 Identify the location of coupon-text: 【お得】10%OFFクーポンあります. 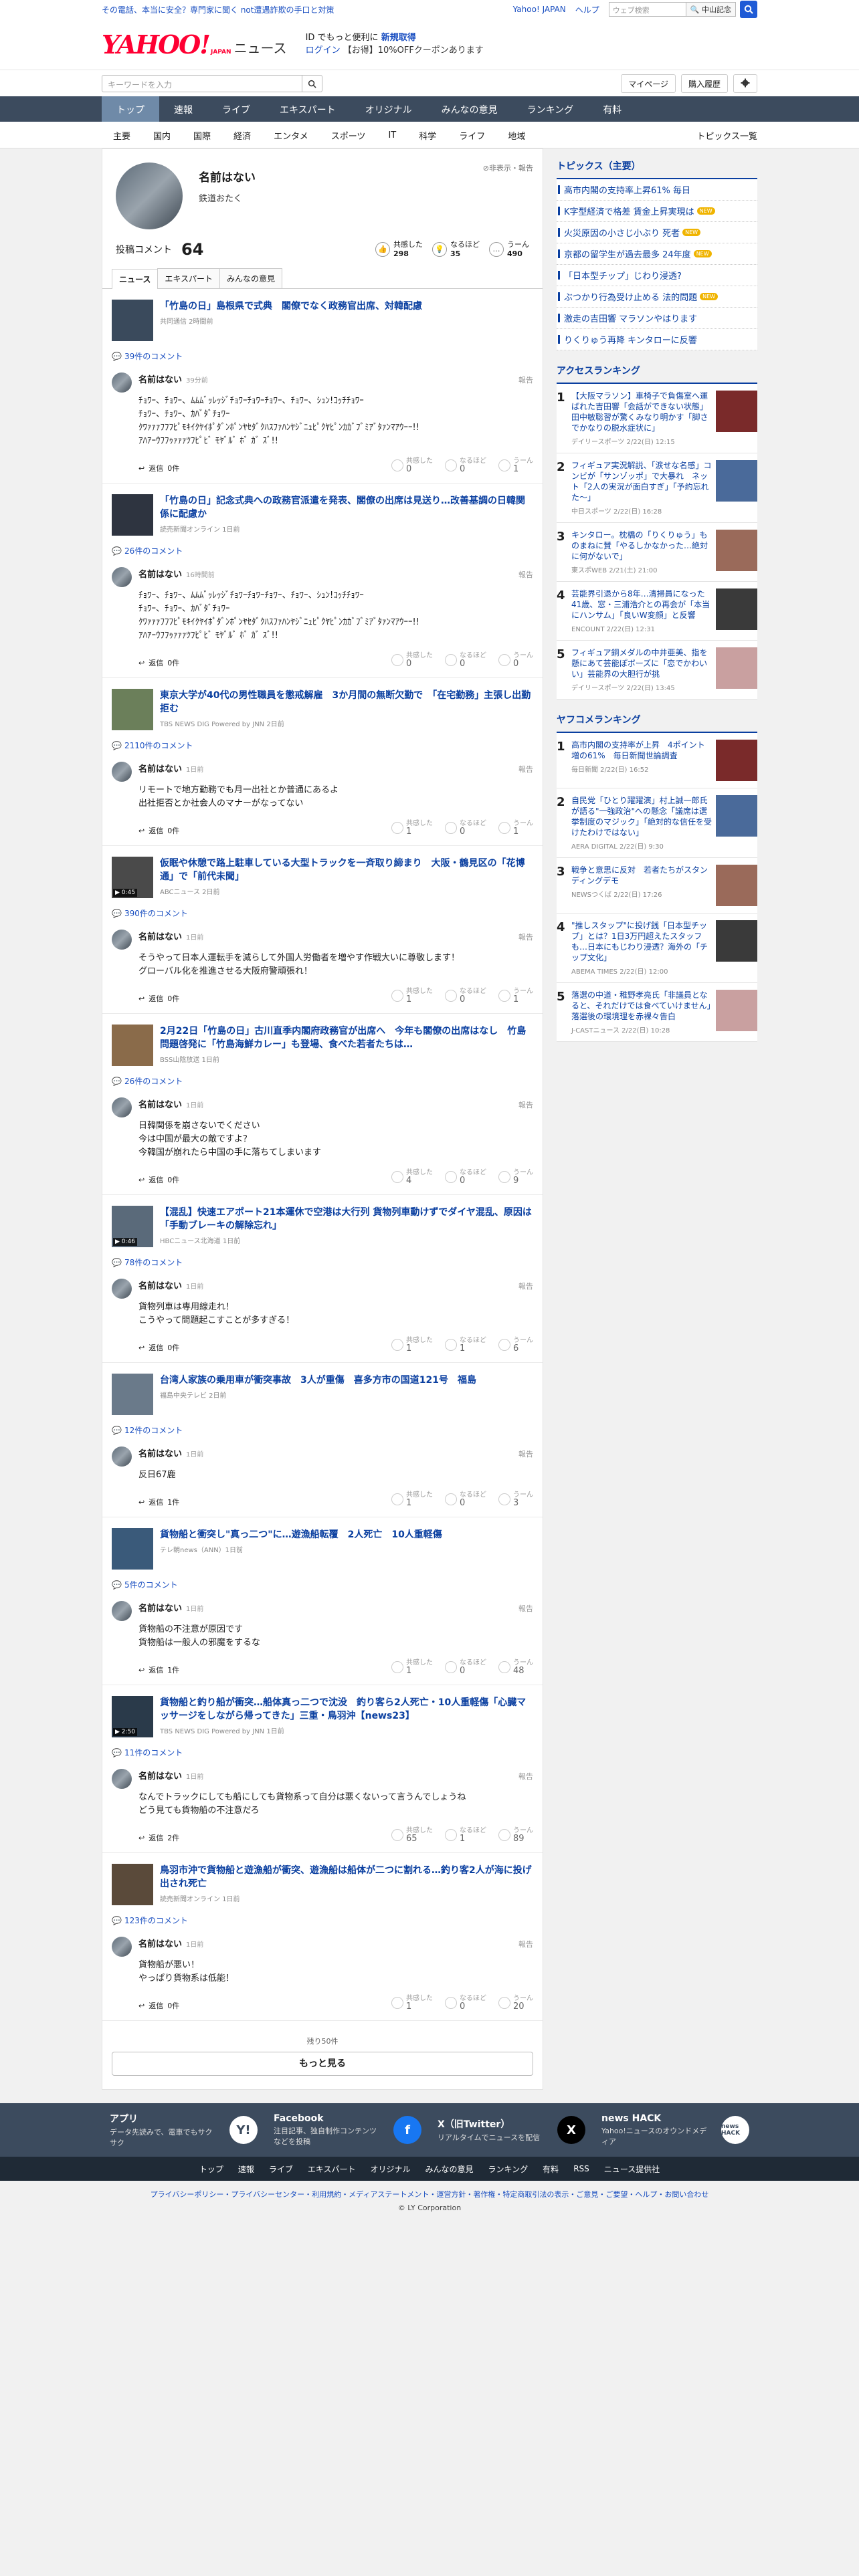
(413, 50).